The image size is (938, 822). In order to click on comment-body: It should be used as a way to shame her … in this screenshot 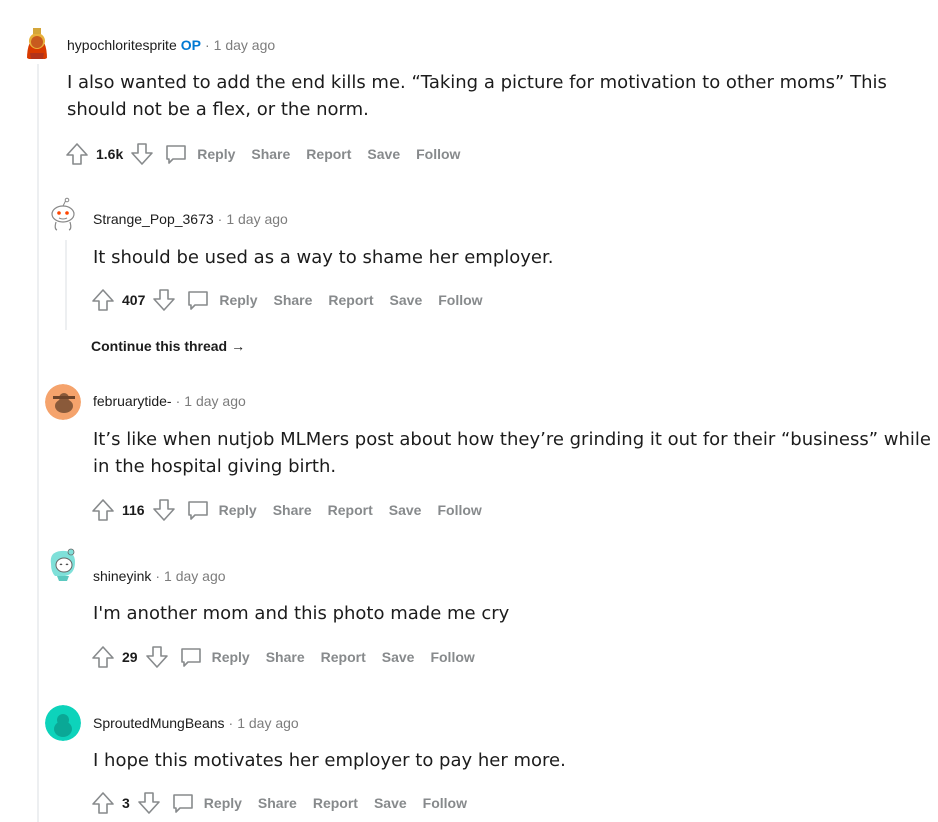, I will do `click(323, 257)`.